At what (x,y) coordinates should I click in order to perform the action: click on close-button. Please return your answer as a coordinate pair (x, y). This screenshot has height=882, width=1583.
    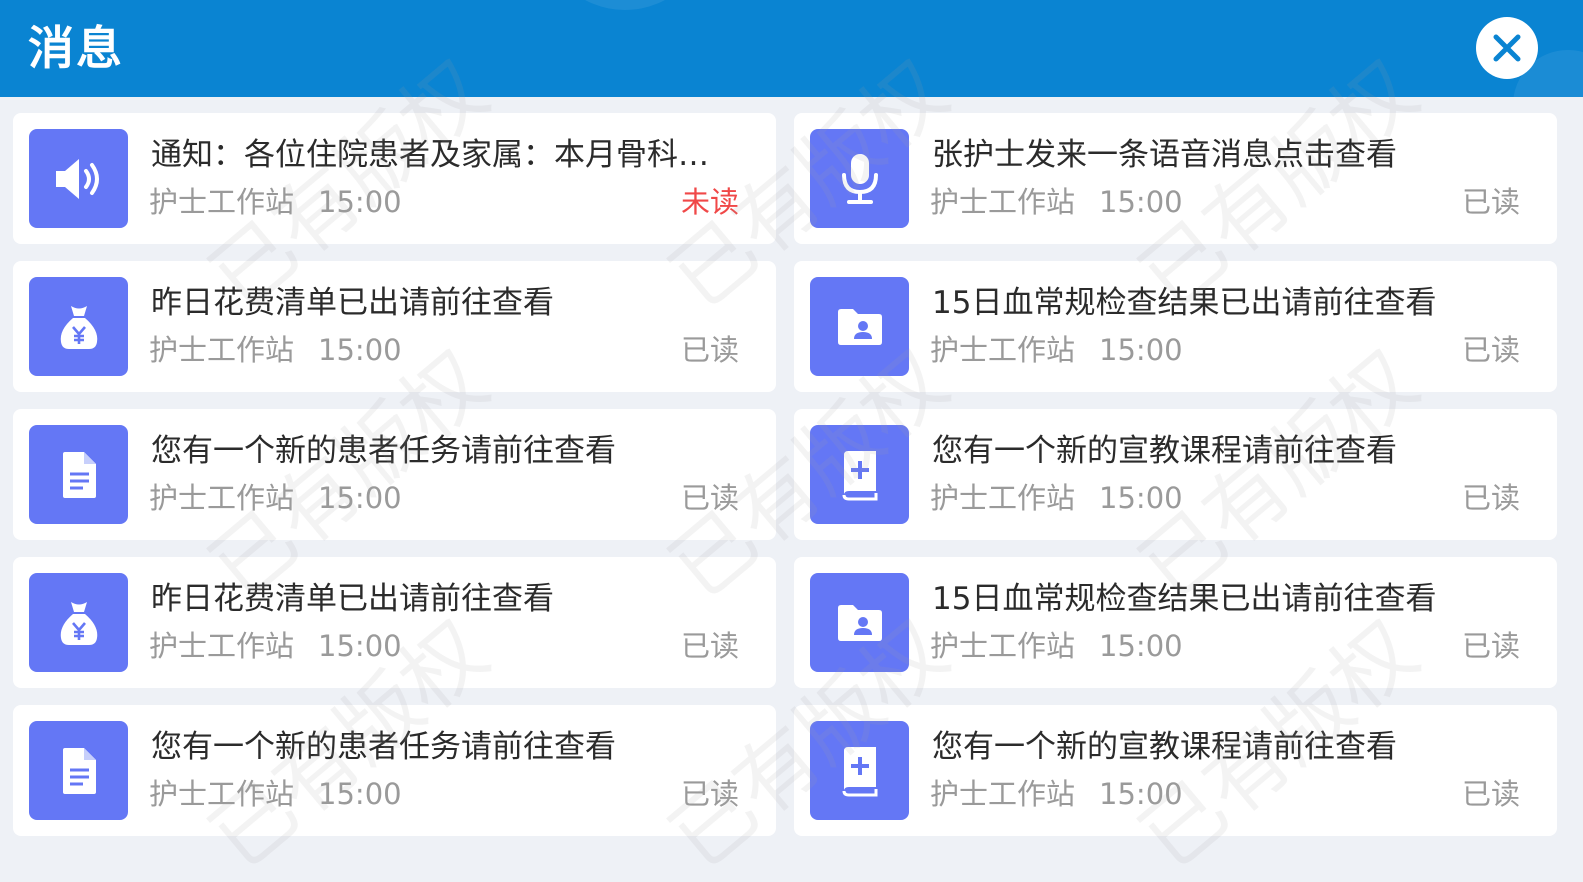
    Looking at the image, I should click on (1507, 48).